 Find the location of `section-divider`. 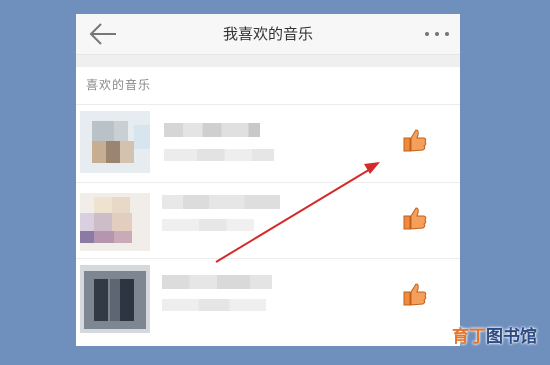

section-divider is located at coordinates (268, 61).